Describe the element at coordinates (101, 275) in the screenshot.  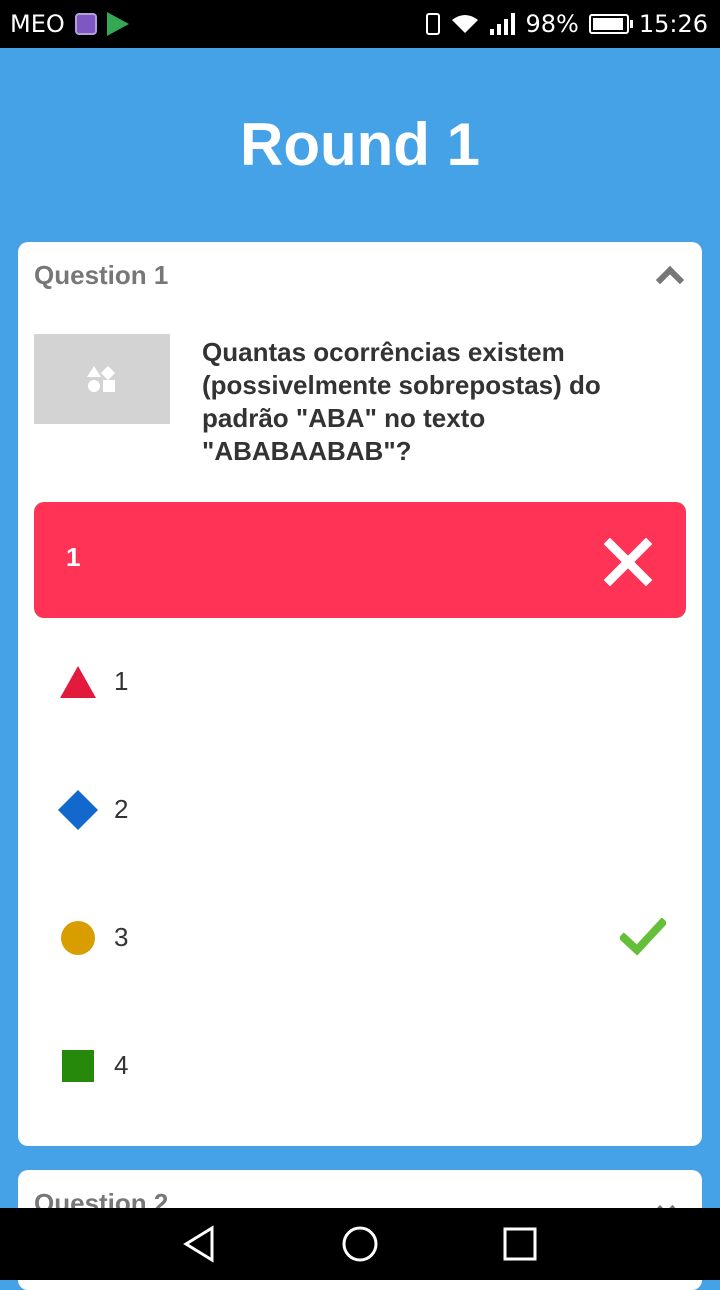
I see `question-header: Question 1` at that location.